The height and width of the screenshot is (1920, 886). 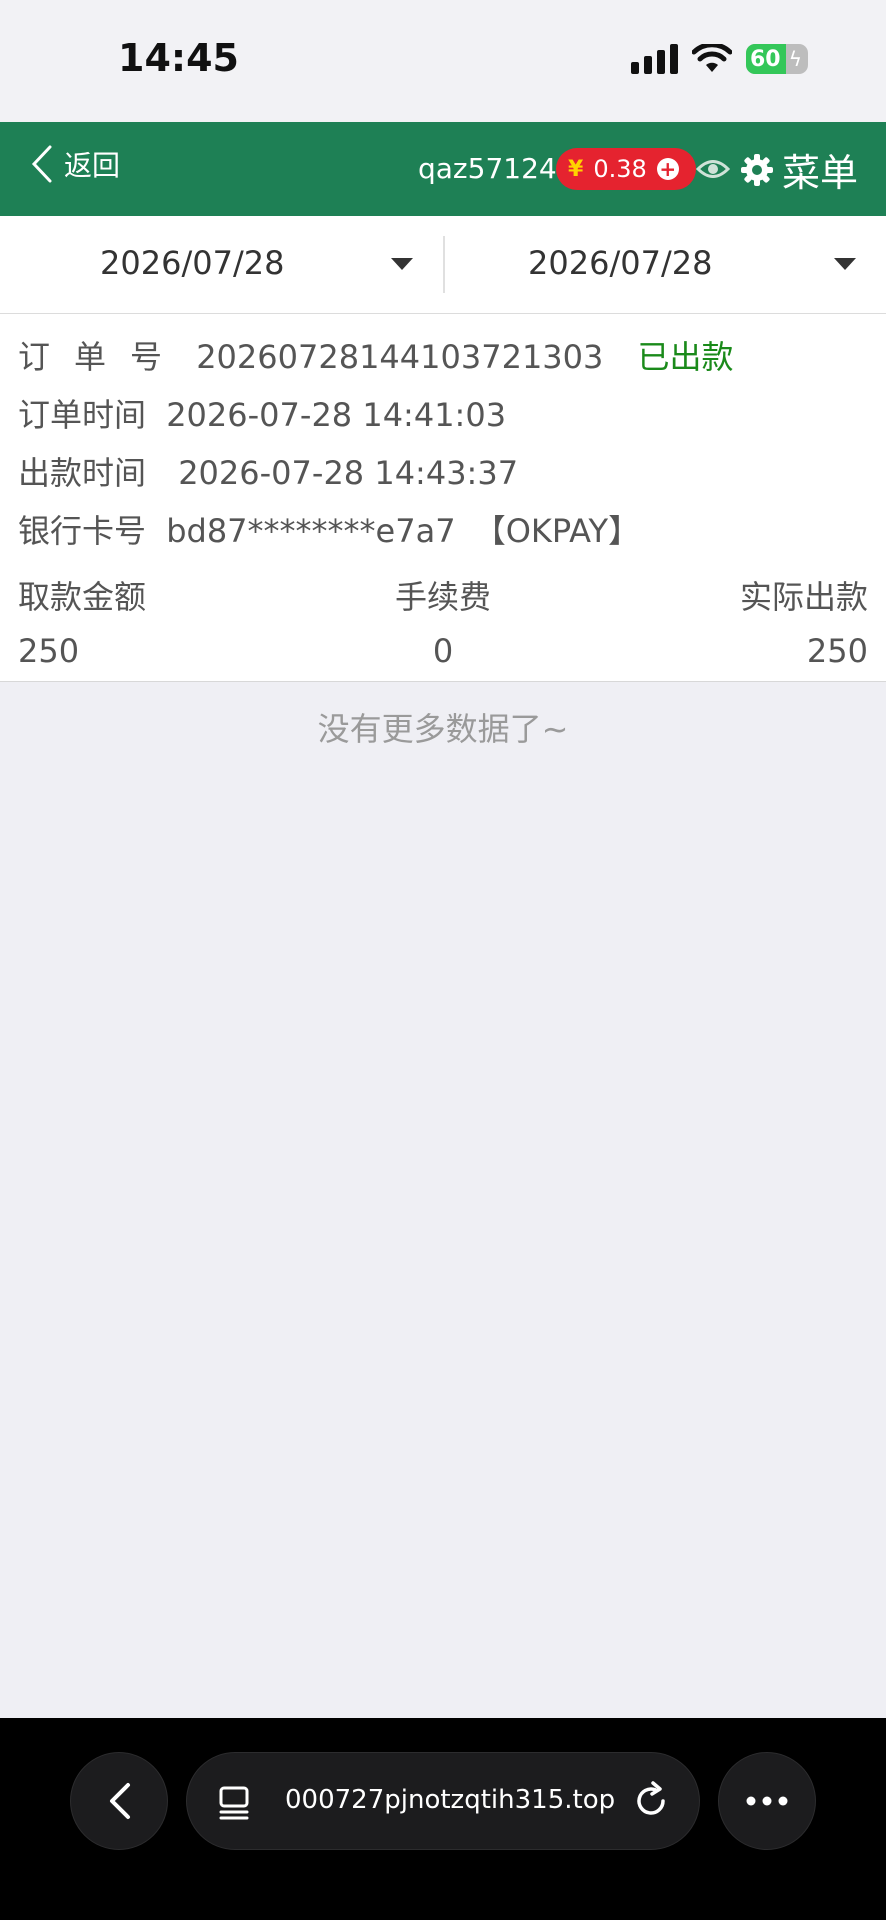 What do you see at coordinates (82, 621) in the screenshot?
I see `amount-column: 取款金额 250` at bounding box center [82, 621].